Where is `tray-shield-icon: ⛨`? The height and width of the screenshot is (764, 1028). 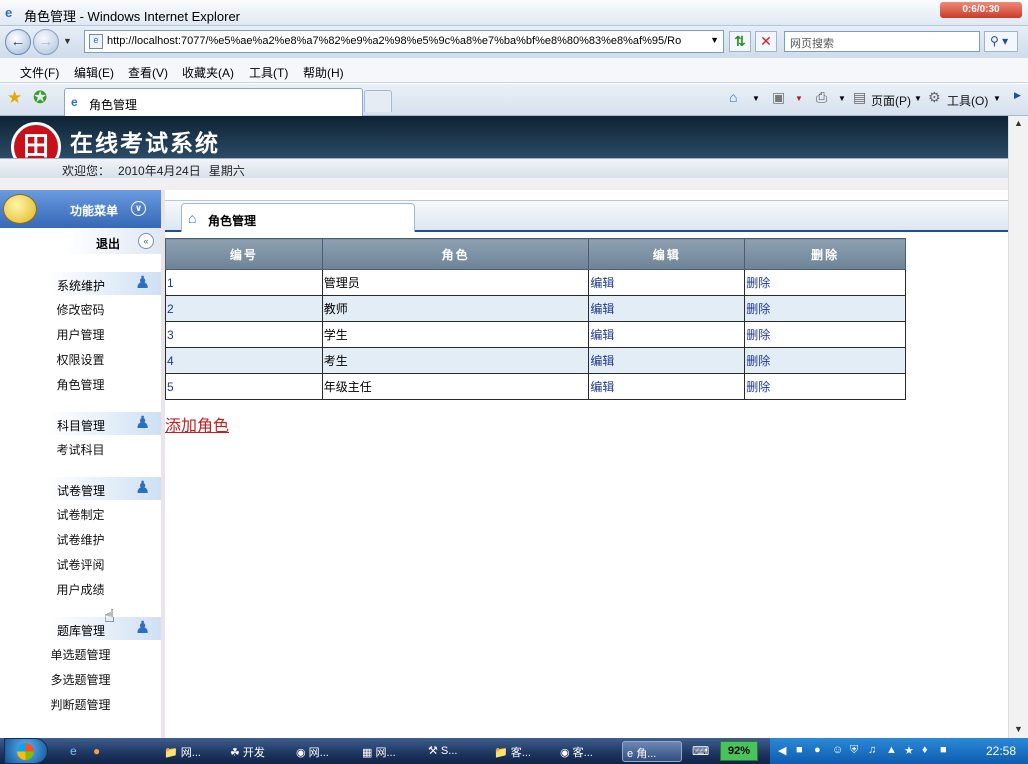 tray-shield-icon: ⛨ is located at coordinates (854, 750).